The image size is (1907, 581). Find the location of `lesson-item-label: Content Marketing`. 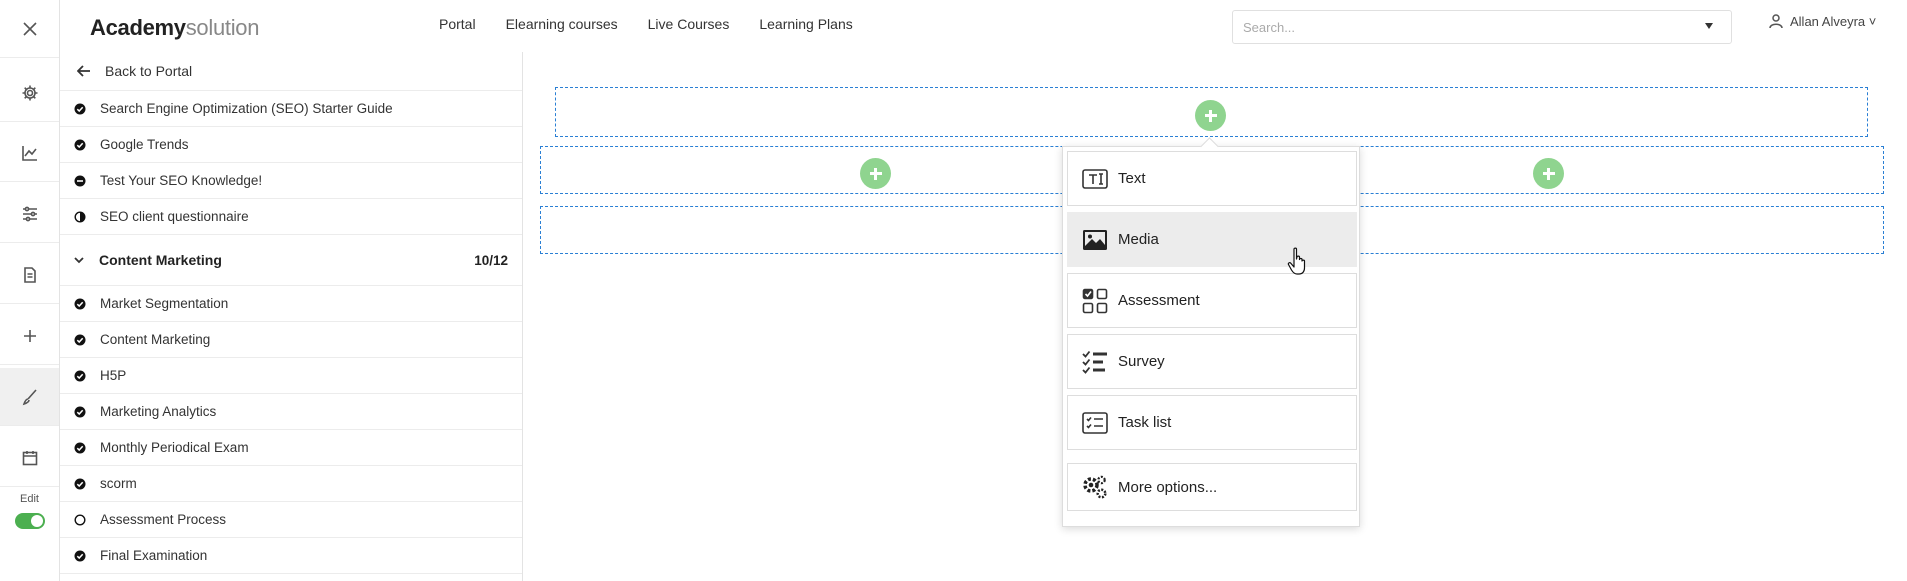

lesson-item-label: Content Marketing is located at coordinates (155, 339).